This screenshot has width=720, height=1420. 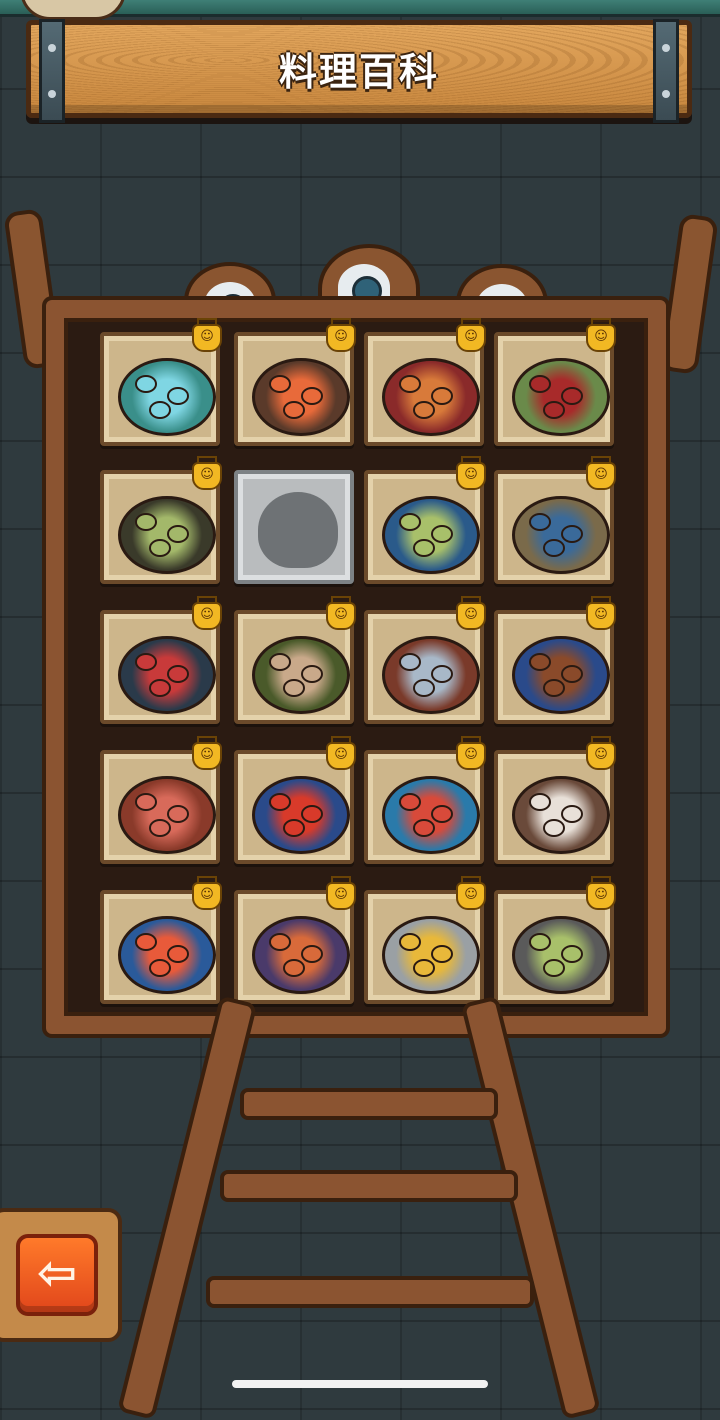 I want to click on locked-dish-silhouette-icon, so click(x=298, y=530).